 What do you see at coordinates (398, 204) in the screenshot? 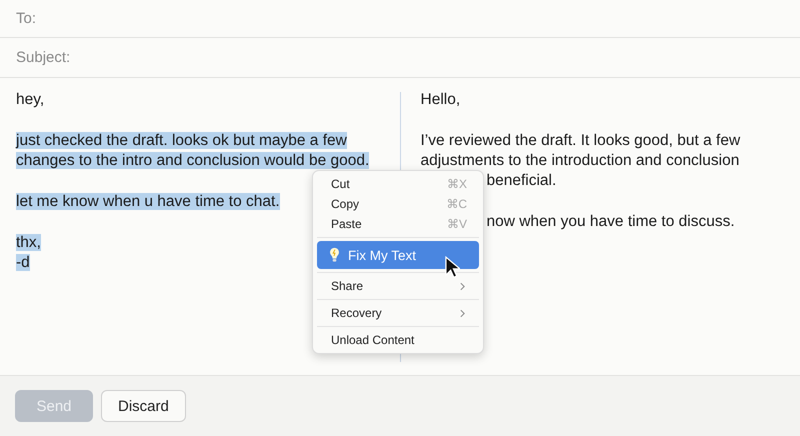
I see `menu-item: Copy ⌘C` at bounding box center [398, 204].